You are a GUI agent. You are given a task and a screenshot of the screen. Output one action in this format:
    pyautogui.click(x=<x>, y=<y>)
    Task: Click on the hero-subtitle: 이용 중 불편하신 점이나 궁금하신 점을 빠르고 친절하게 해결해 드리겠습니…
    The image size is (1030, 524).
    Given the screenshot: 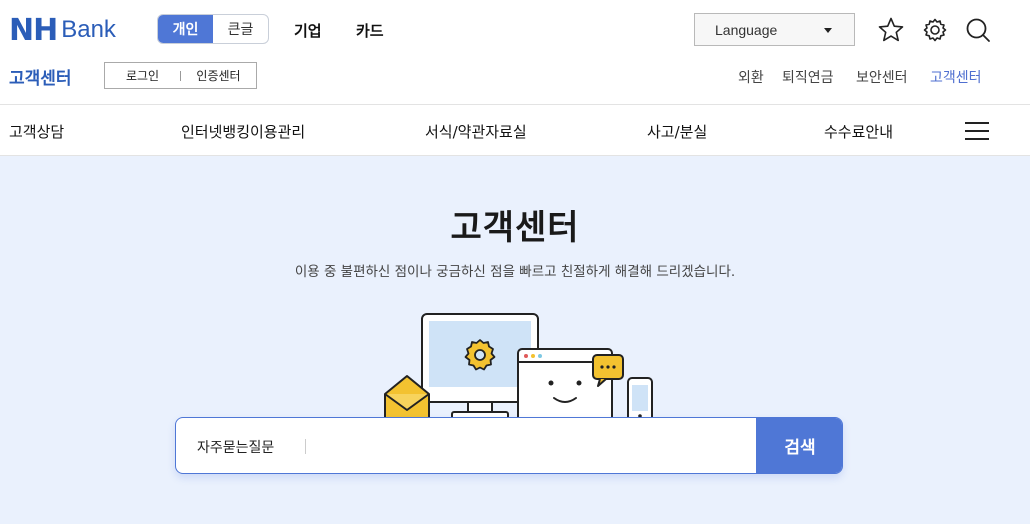 What is the action you would take?
    pyautogui.click(x=515, y=272)
    